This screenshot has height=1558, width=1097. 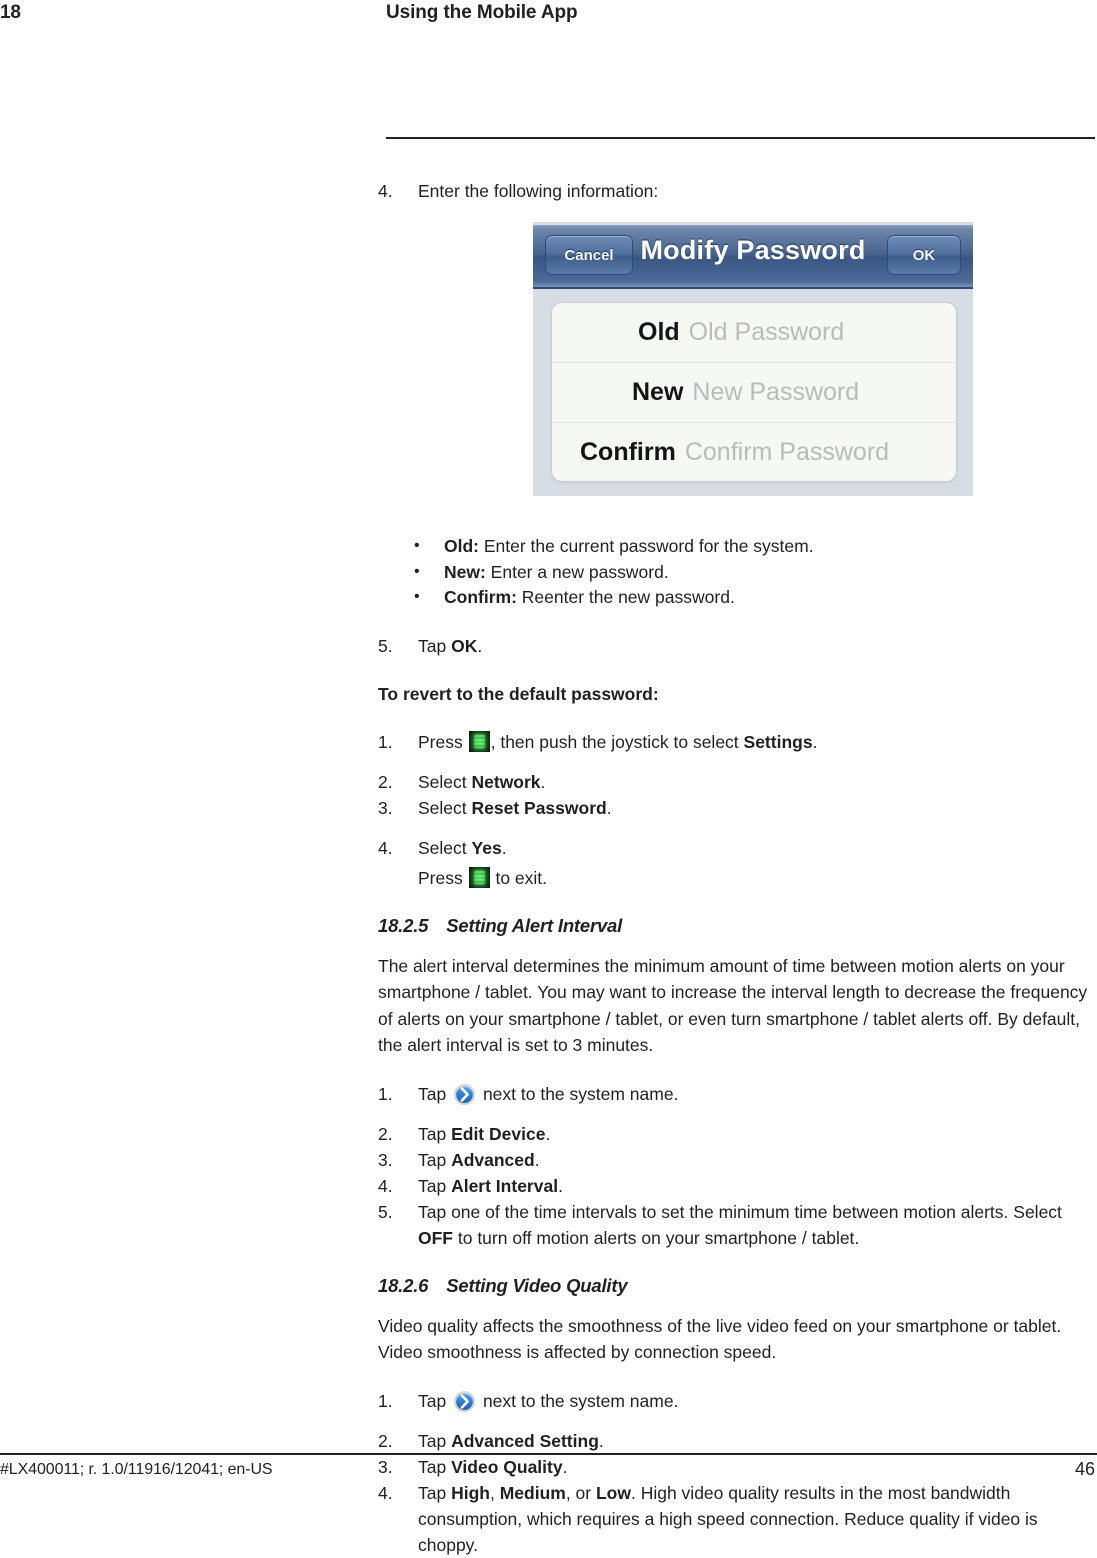 What do you see at coordinates (493, 1159) in the screenshot?
I see `step-bold-term: Advanced` at bounding box center [493, 1159].